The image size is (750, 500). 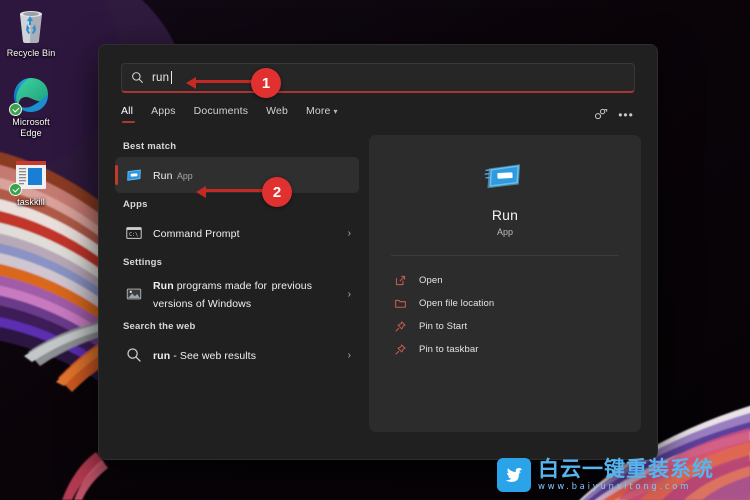 I want to click on desktop-icon-label-line1: Microsoft, so click(x=31, y=122).